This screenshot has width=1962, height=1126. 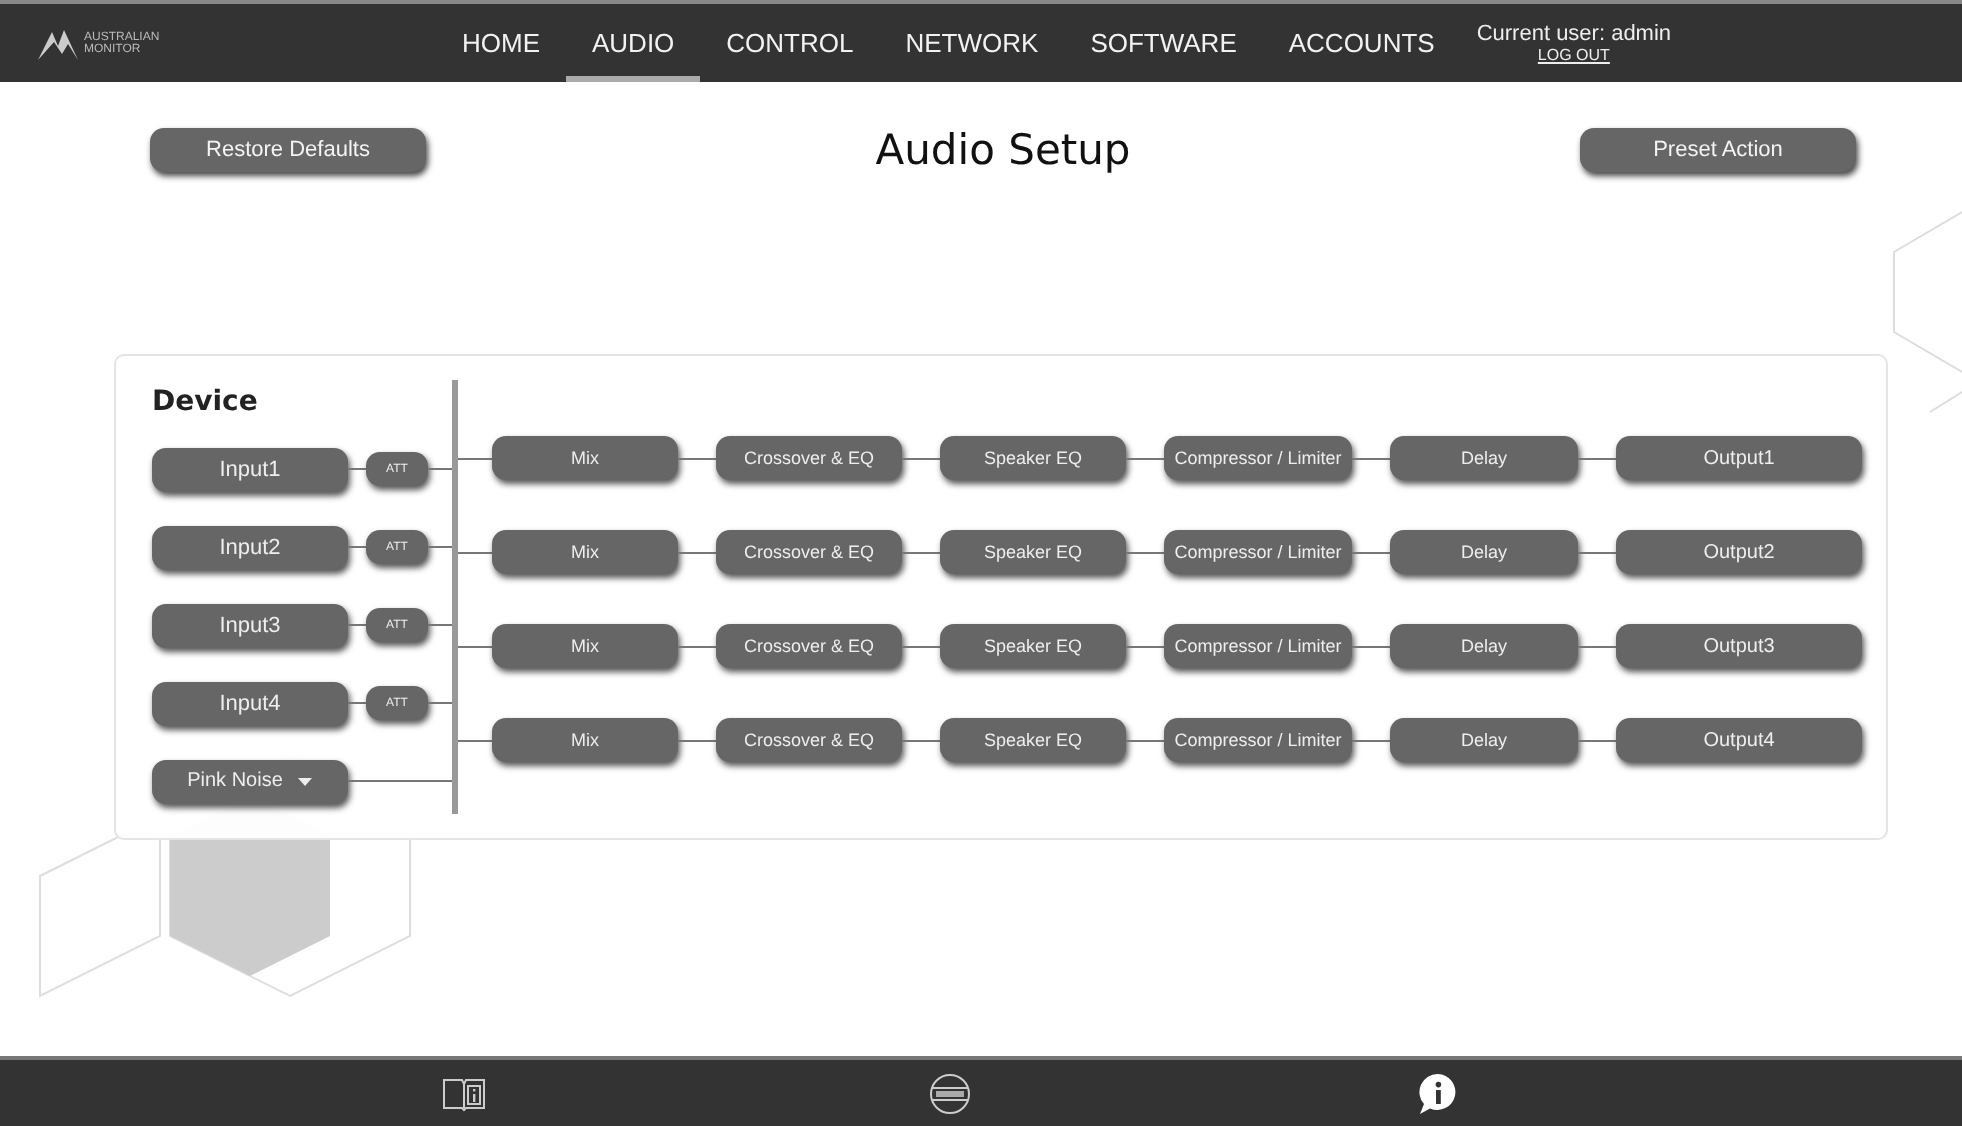 I want to click on logout-link: LOG OUT, so click(x=1573, y=55).